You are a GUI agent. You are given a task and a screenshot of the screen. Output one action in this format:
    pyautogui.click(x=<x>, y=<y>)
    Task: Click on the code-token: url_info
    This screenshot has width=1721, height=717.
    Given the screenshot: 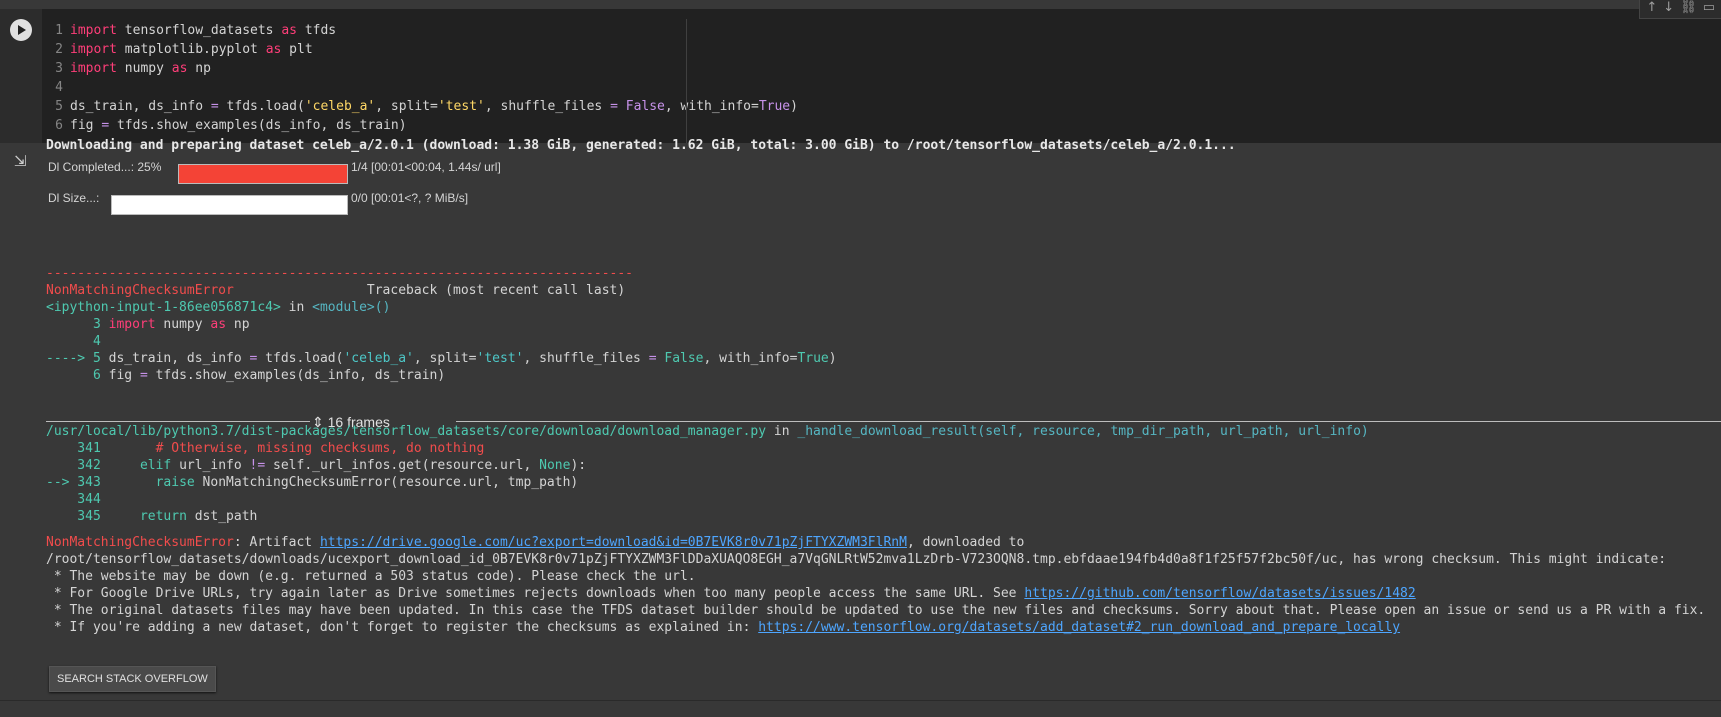 What is the action you would take?
    pyautogui.click(x=210, y=465)
    